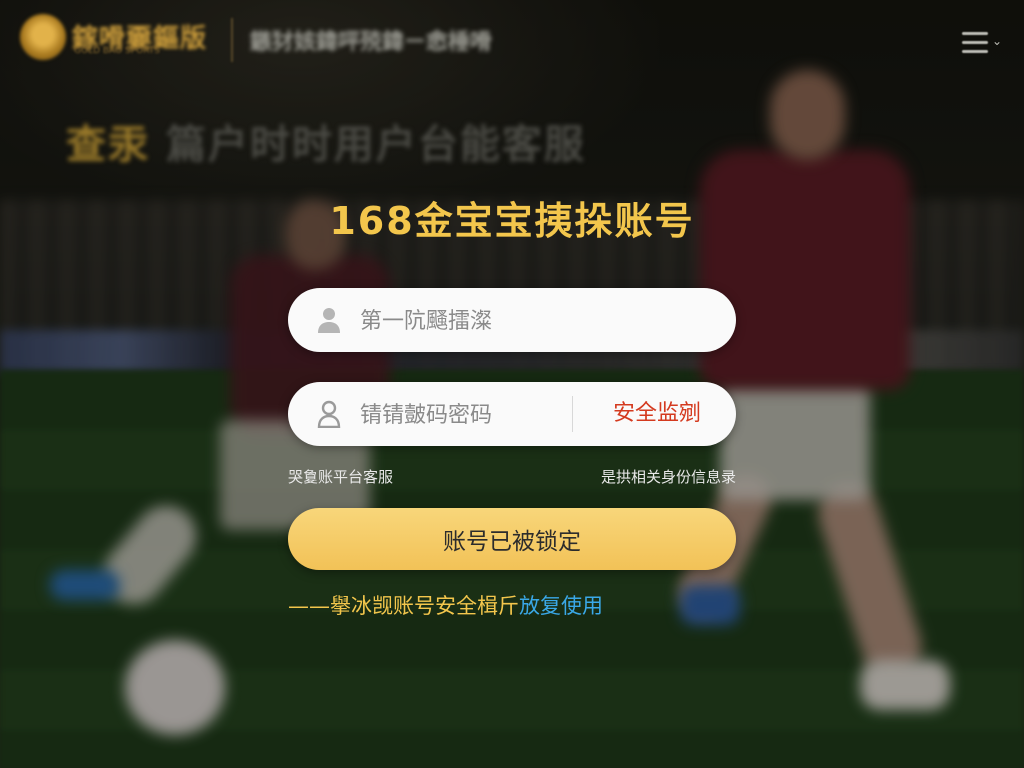 The image size is (1024, 768). Describe the element at coordinates (108, 145) in the screenshot. I see `banner-highlight: 查汞` at that location.